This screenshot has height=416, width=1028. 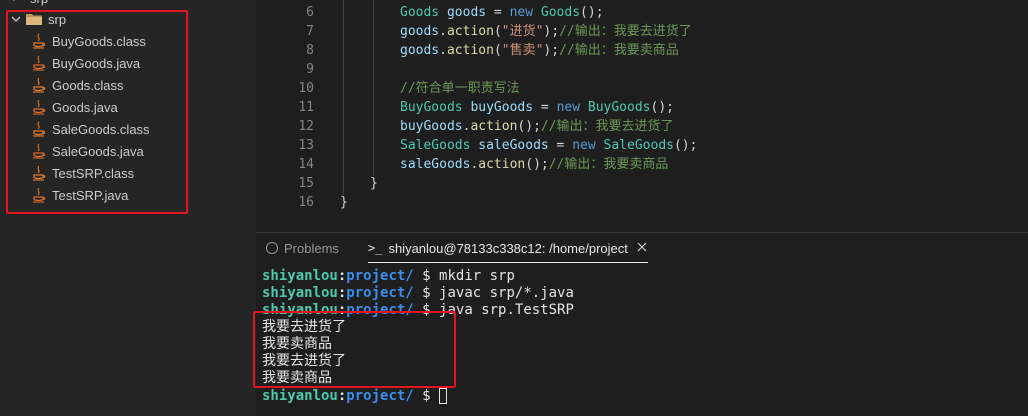 I want to click on file-label: Goods.java, so click(x=85, y=107).